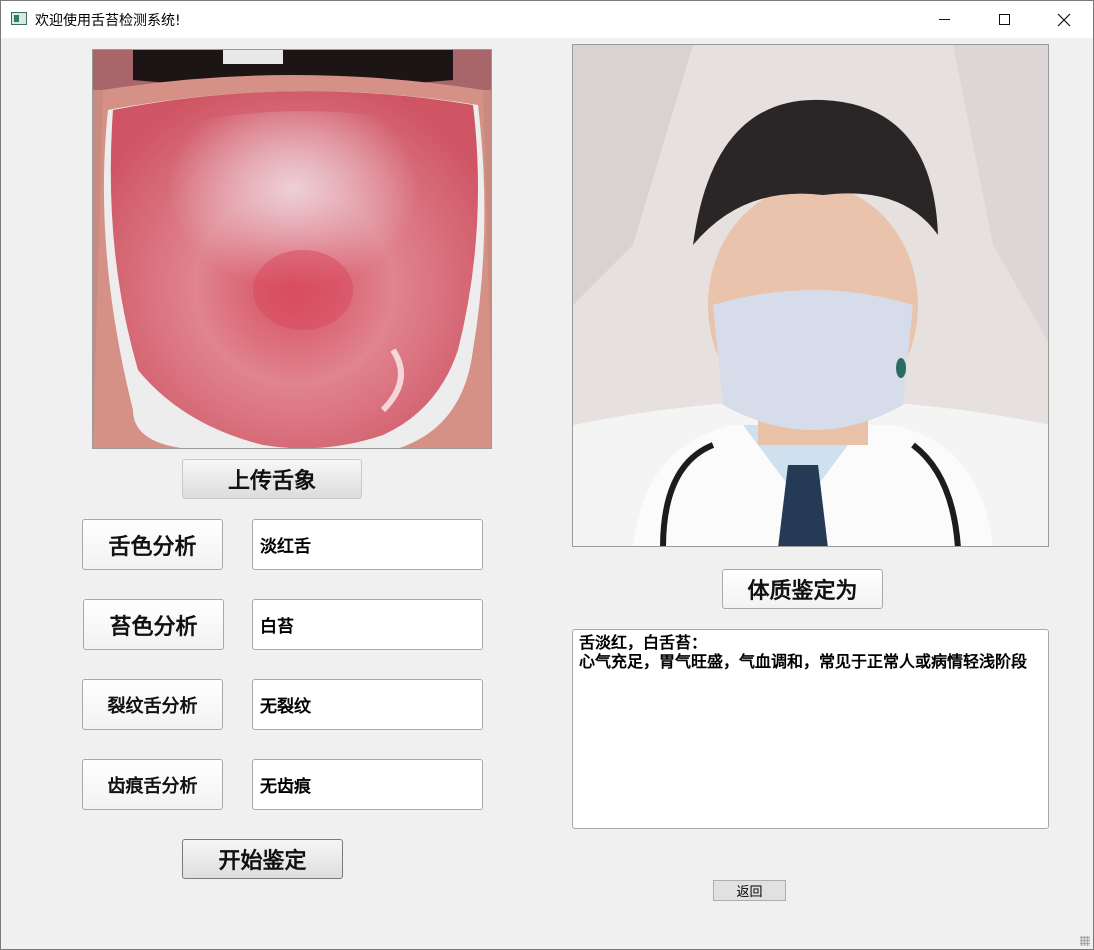 Image resolution: width=1094 pixels, height=950 pixels. What do you see at coordinates (272, 479) in the screenshot?
I see `upload-tongue-button: 上传舌象` at bounding box center [272, 479].